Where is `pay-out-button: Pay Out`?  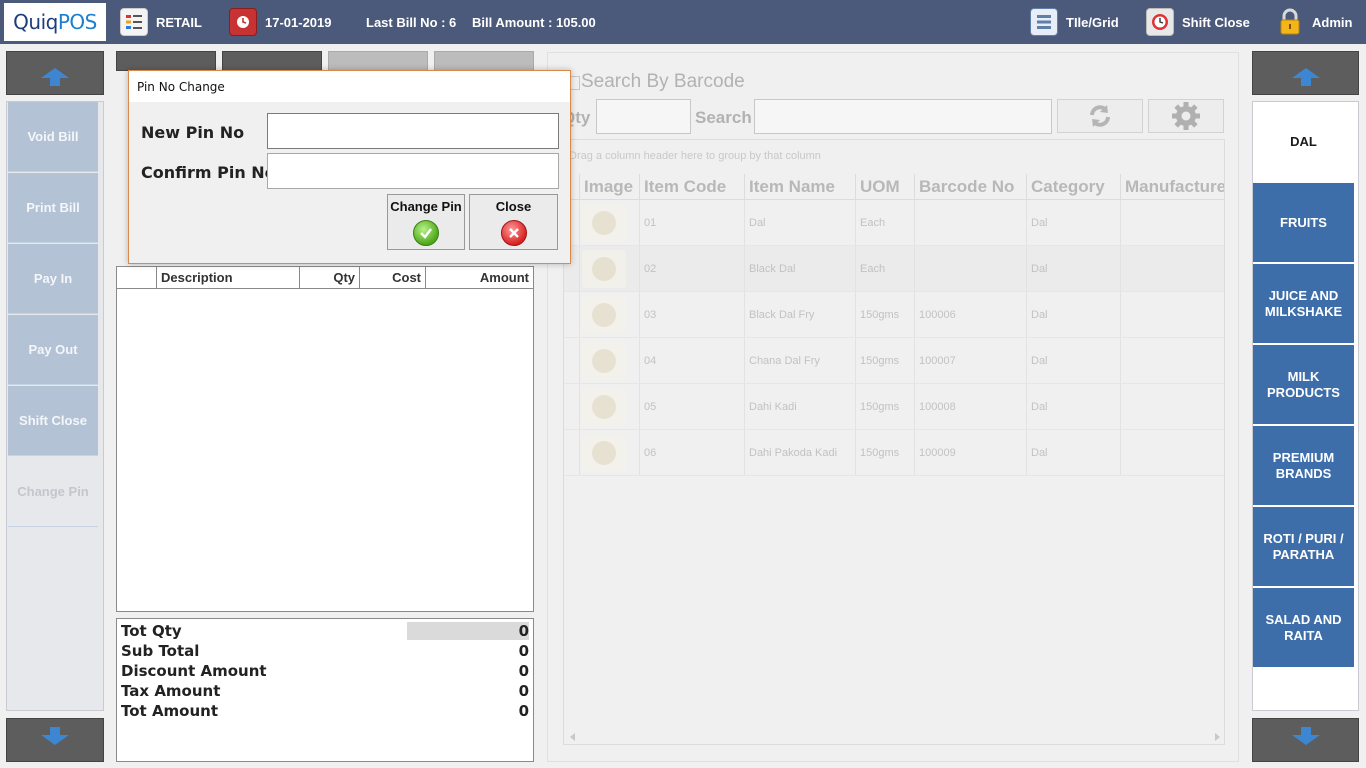
pay-out-button: Pay Out is located at coordinates (53, 350).